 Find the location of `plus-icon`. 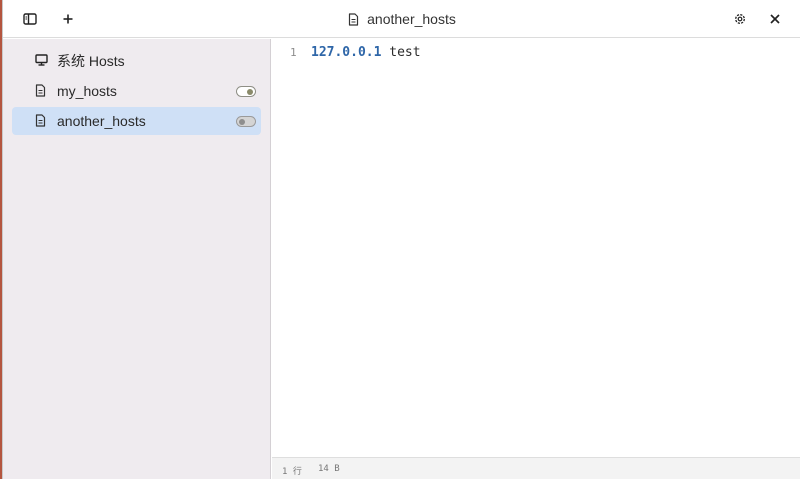

plus-icon is located at coordinates (68, 19).